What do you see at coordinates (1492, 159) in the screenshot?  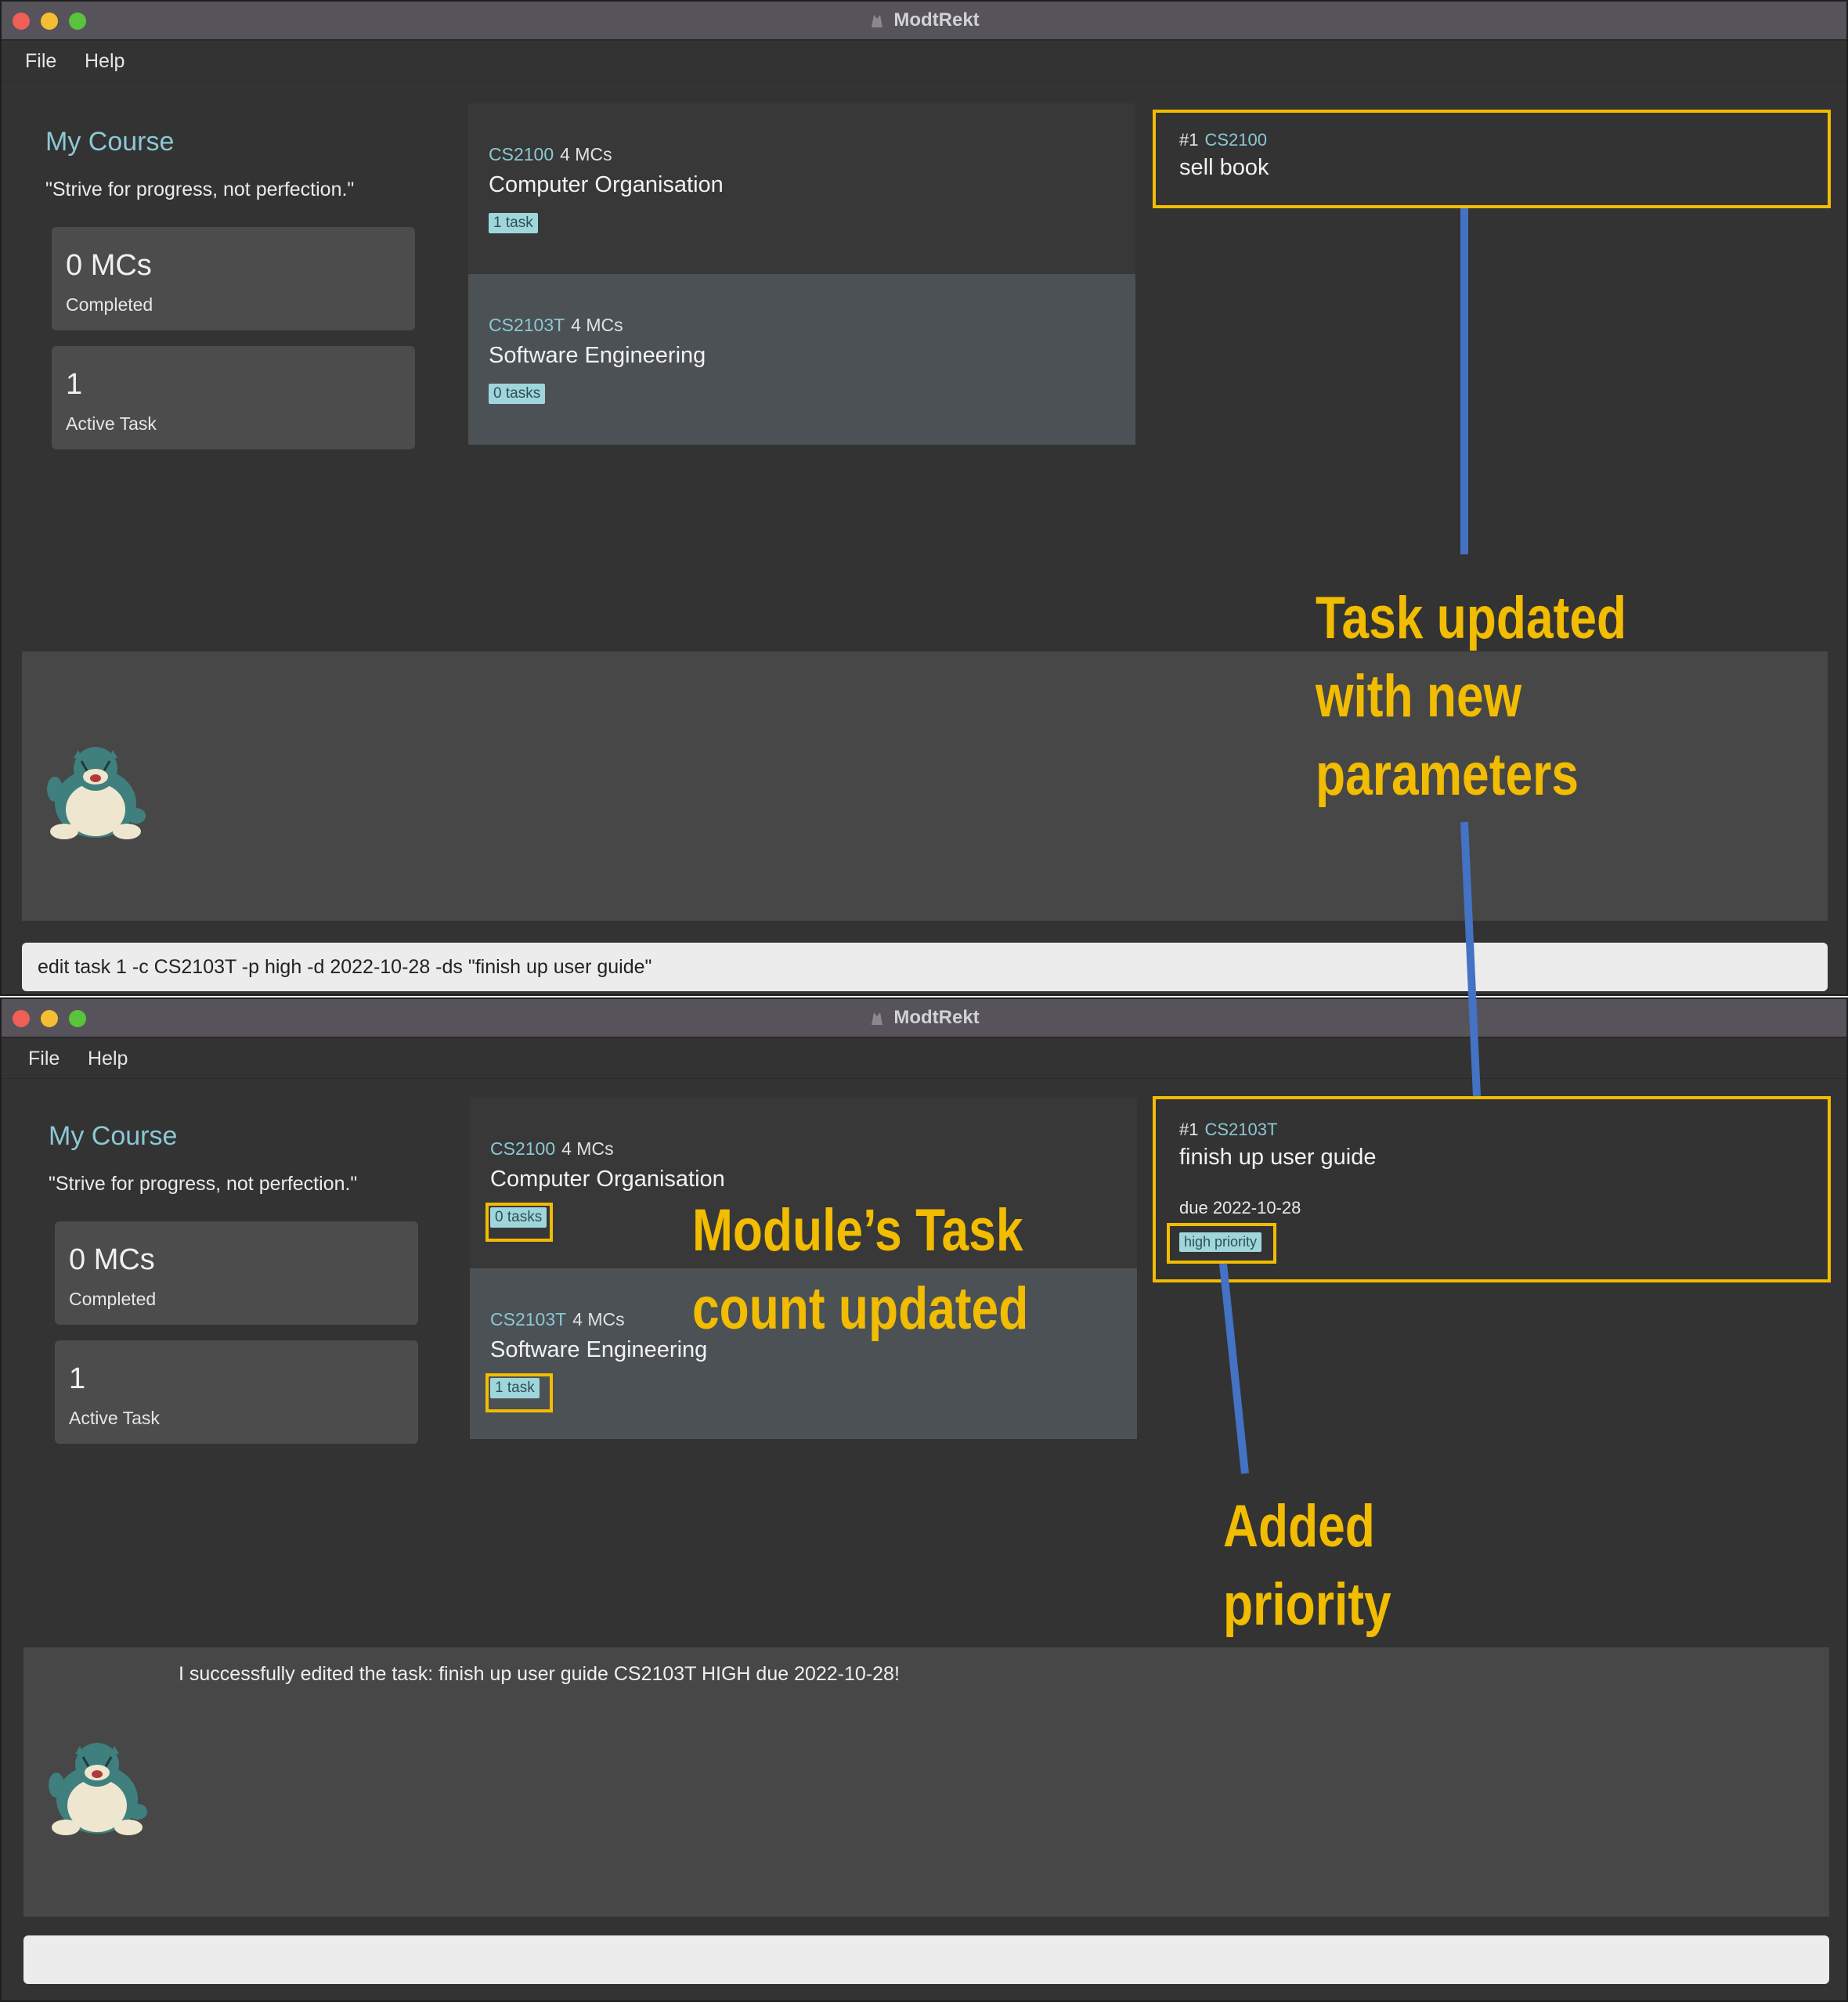 I see `task-highlight-box-before` at bounding box center [1492, 159].